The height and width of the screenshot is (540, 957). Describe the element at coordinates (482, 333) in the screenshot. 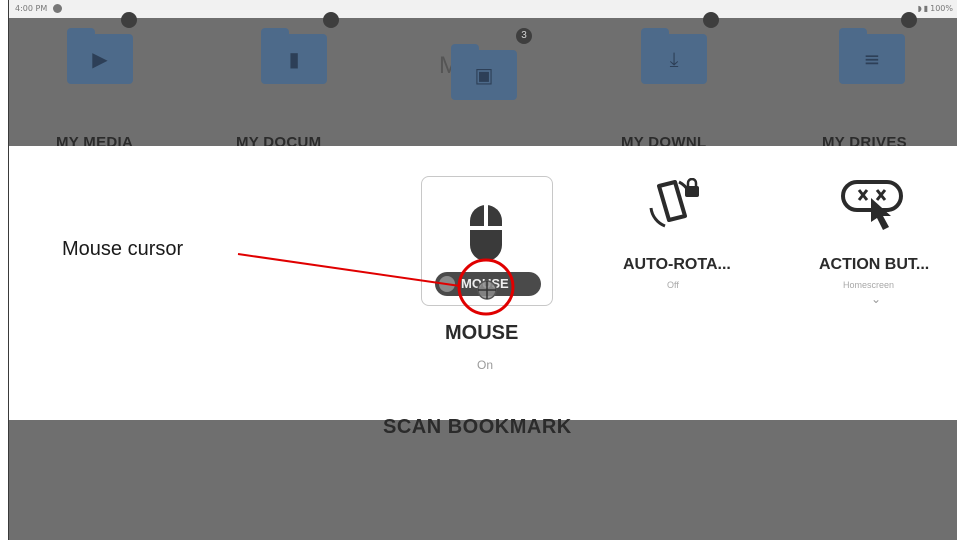

I see `mouse-tile-label: MOUSE` at that location.